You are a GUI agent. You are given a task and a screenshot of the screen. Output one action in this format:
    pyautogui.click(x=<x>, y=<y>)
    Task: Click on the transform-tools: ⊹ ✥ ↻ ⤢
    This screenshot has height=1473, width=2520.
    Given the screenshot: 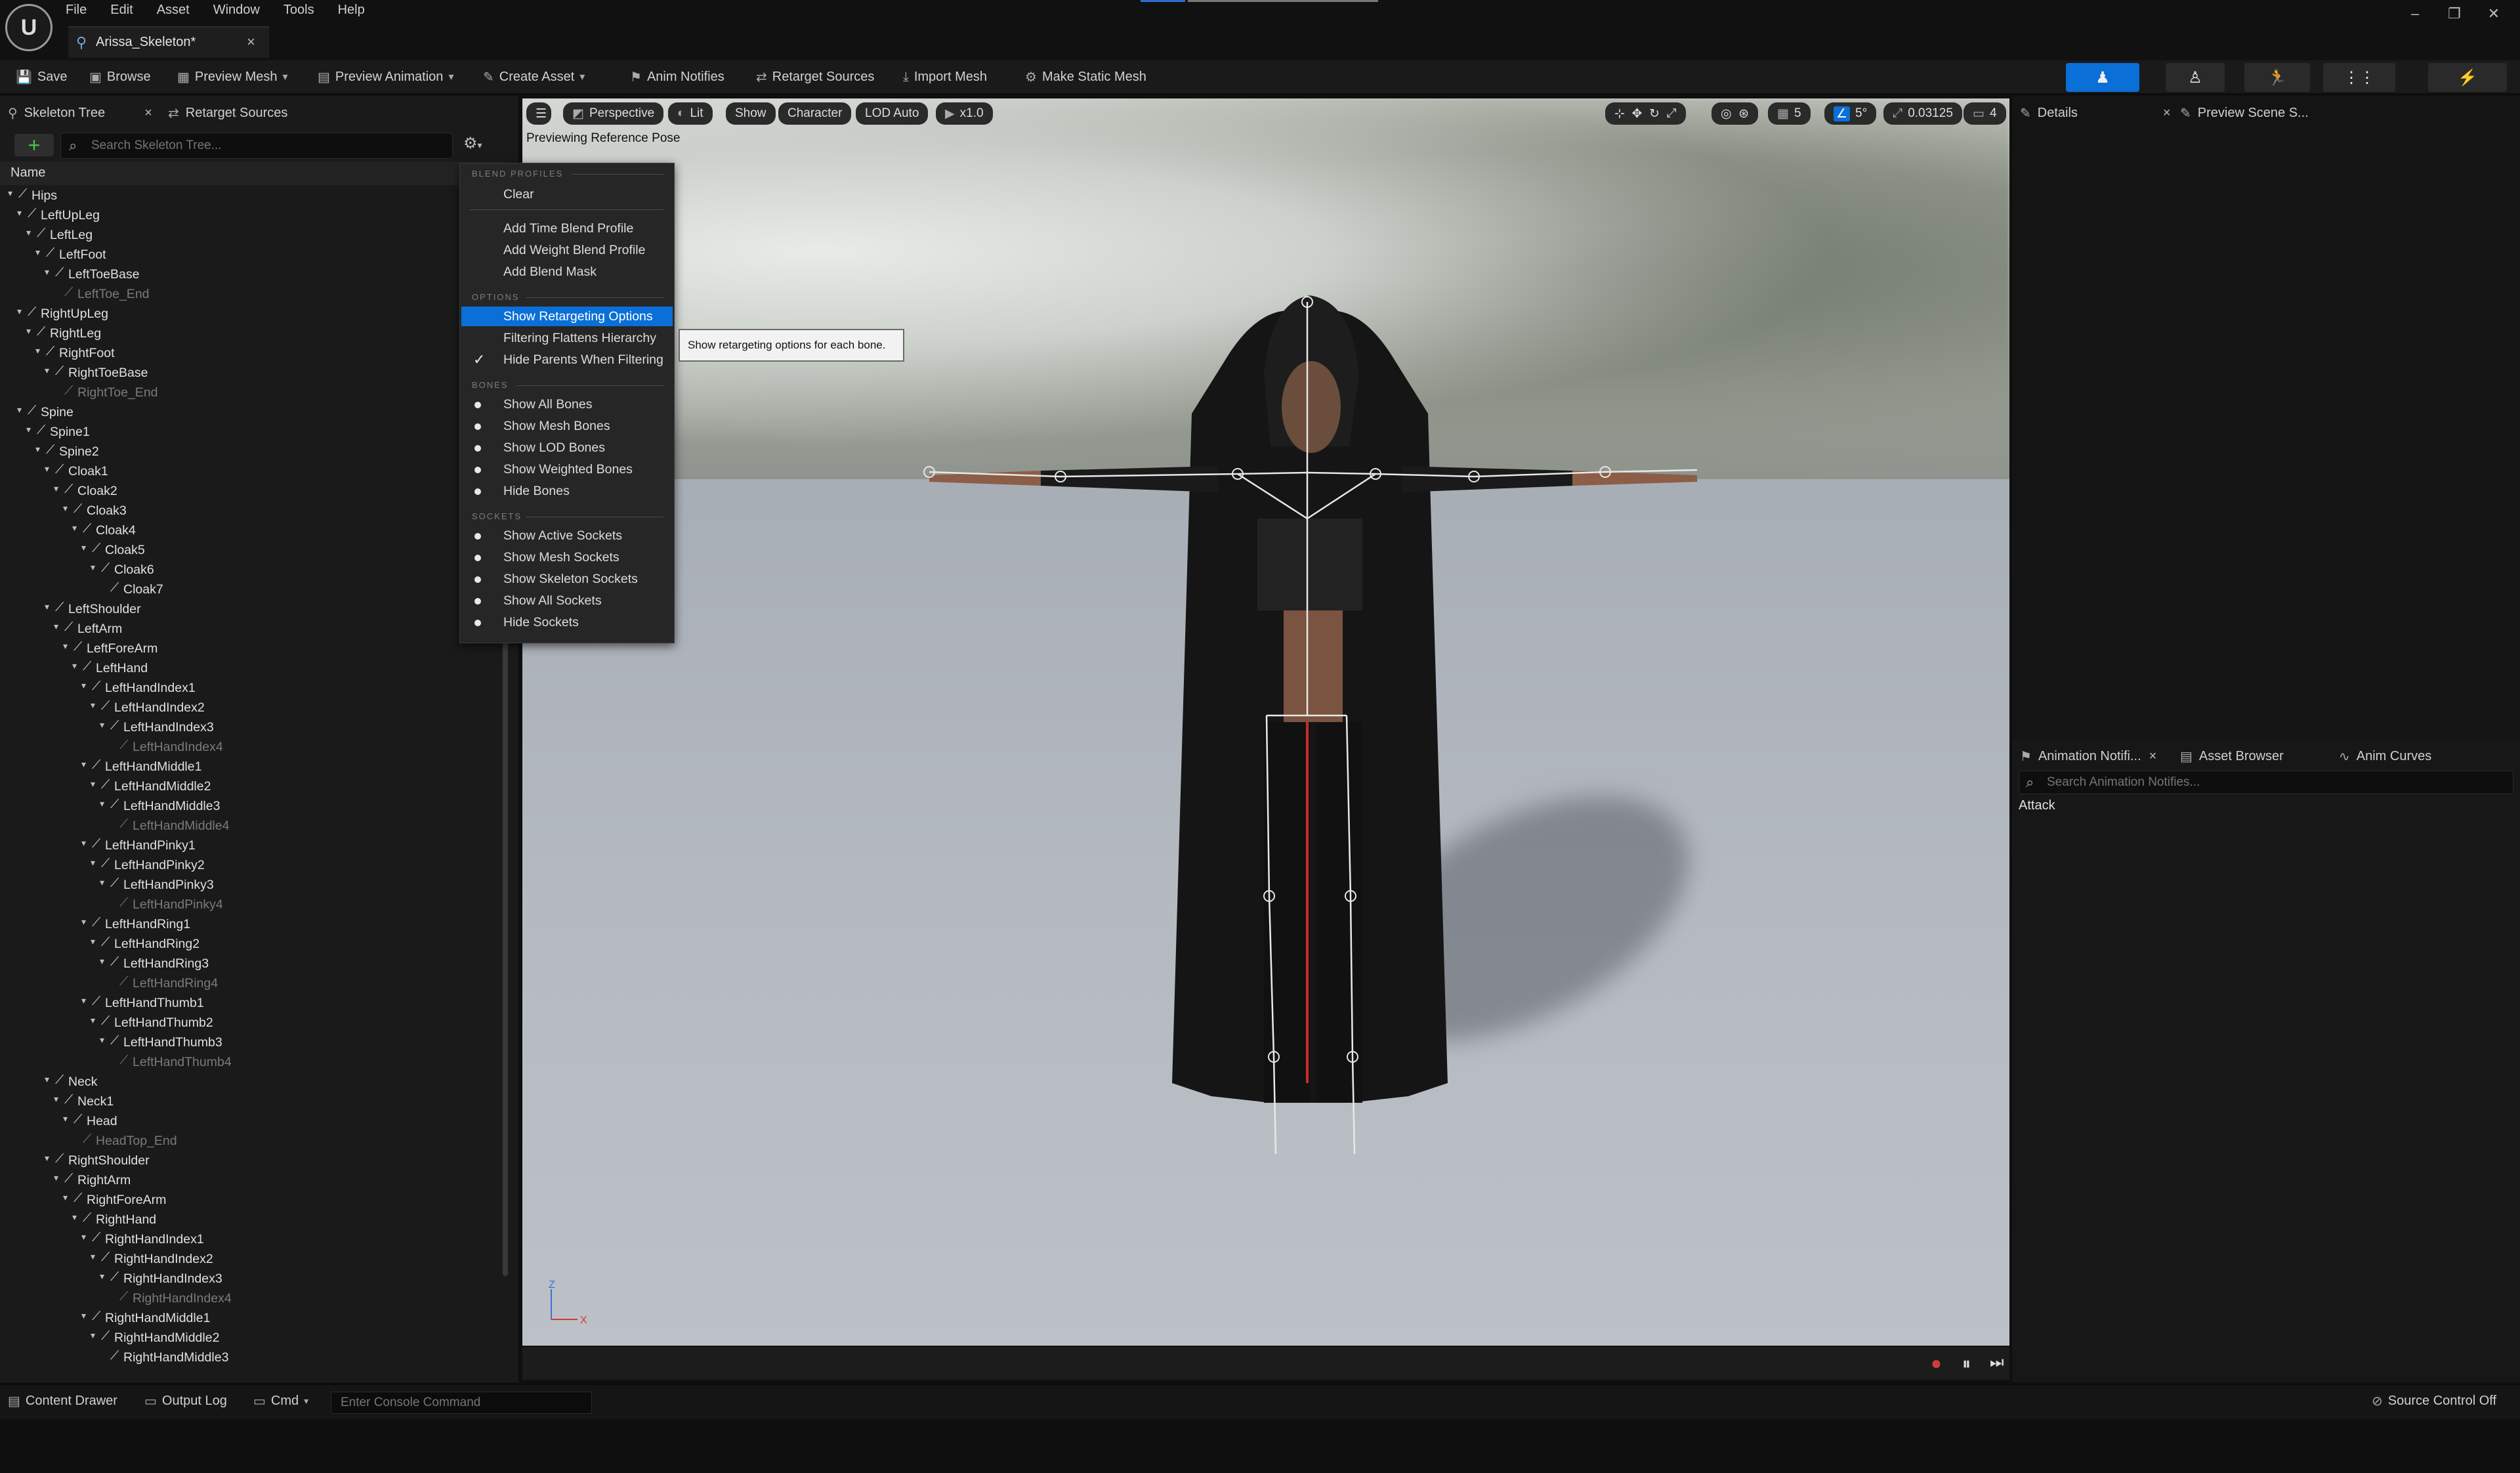 What is the action you would take?
    pyautogui.click(x=1645, y=113)
    